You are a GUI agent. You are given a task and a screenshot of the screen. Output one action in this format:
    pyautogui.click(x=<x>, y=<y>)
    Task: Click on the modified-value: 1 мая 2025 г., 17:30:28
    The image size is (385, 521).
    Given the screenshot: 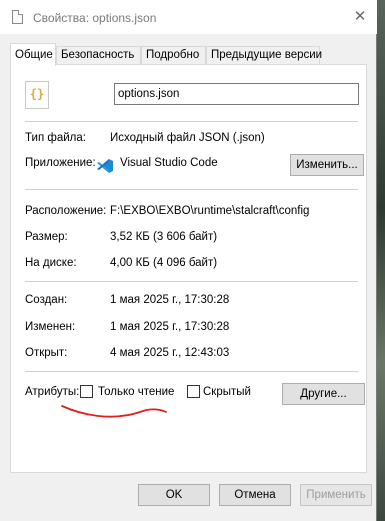 What is the action you would take?
    pyautogui.click(x=170, y=327)
    